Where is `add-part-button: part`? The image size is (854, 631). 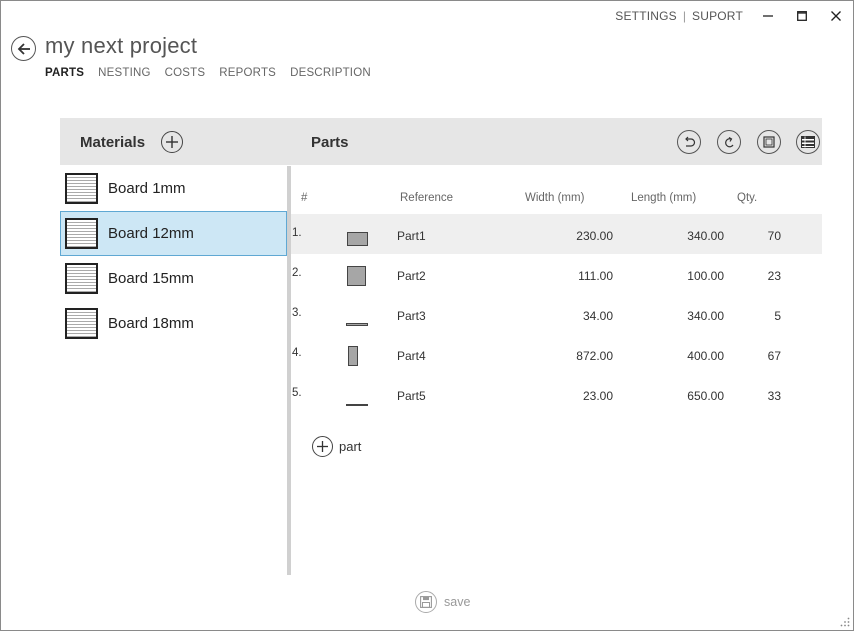 add-part-button: part is located at coordinates (336, 446).